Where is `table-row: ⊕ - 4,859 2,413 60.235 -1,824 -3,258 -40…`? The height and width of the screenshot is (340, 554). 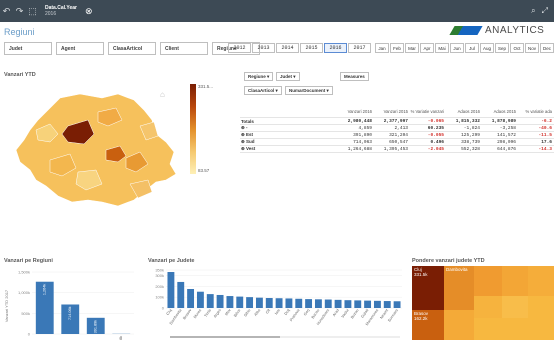
table-row: ⊕ - 4,859 2,413 60.235 -1,824 -3,258 -40… is located at coordinates (397, 128).